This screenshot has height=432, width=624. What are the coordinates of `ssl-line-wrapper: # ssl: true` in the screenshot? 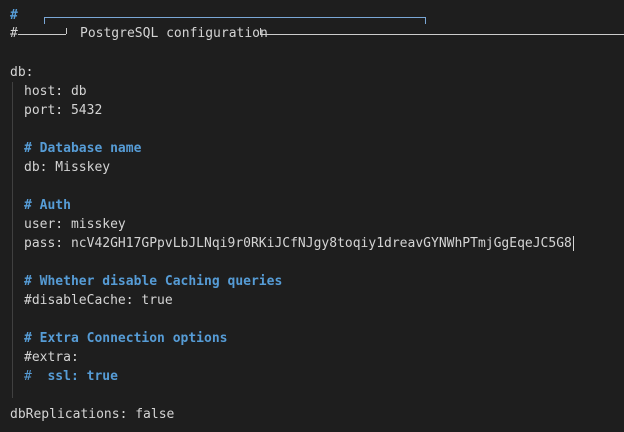 It's located at (317, 376).